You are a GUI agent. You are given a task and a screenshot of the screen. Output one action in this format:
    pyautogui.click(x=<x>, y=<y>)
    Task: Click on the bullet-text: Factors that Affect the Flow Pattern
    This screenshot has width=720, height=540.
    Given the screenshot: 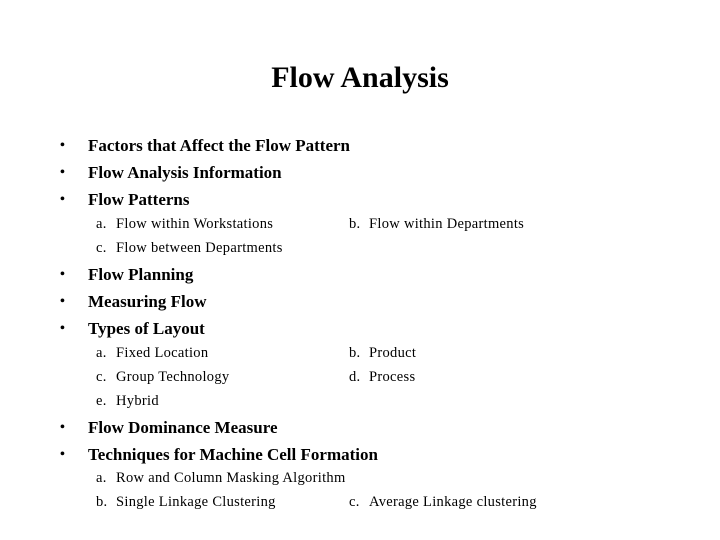 What is the action you would take?
    pyautogui.click(x=219, y=145)
    